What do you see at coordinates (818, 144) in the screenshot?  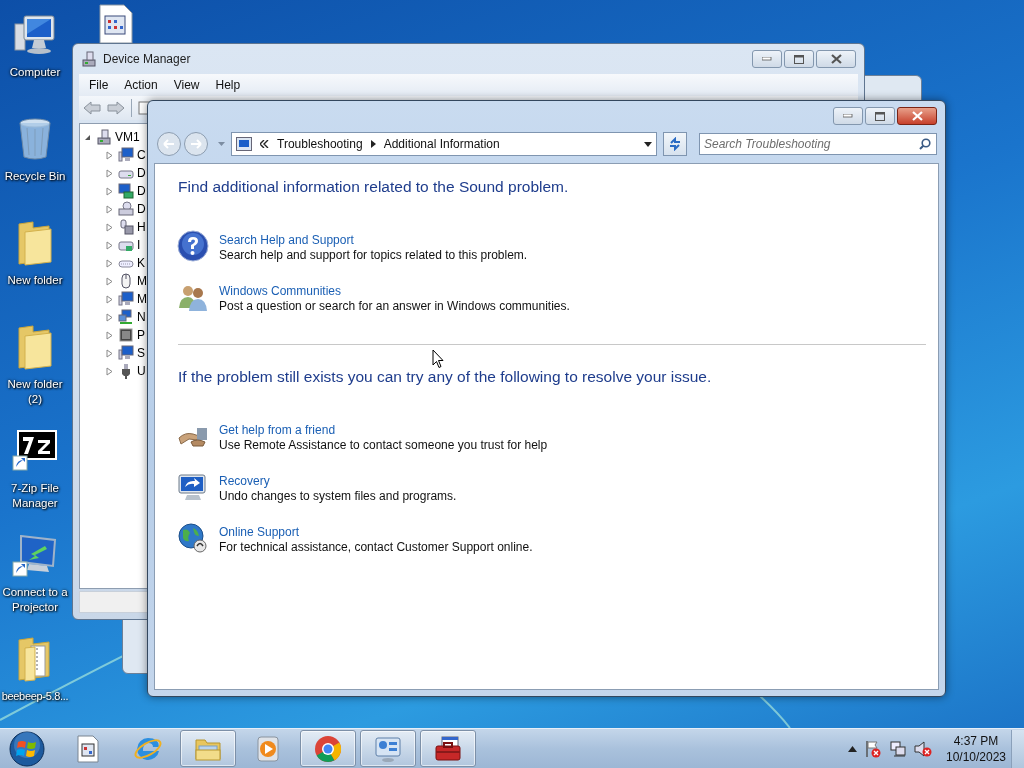 I see `search-field: Search Troubleshooting` at bounding box center [818, 144].